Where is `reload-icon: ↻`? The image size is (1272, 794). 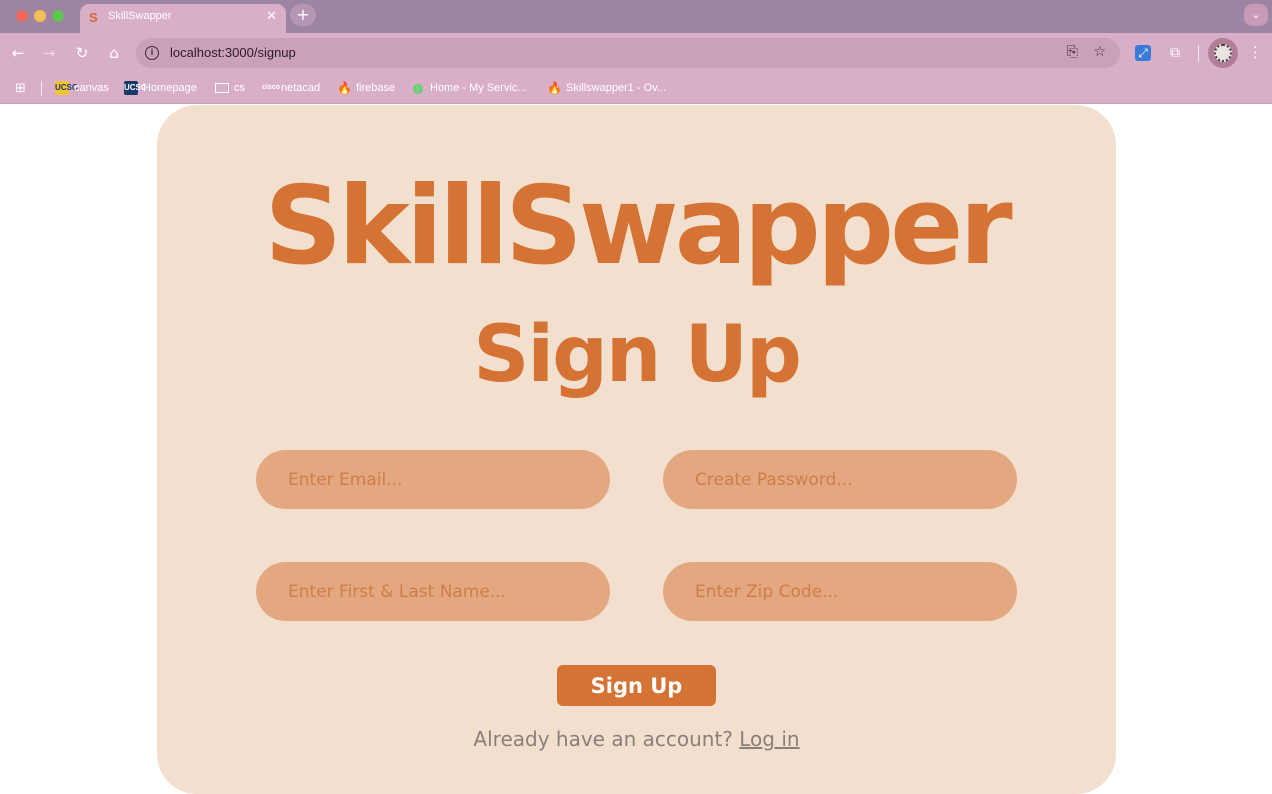
reload-icon: ↻ is located at coordinates (82, 53).